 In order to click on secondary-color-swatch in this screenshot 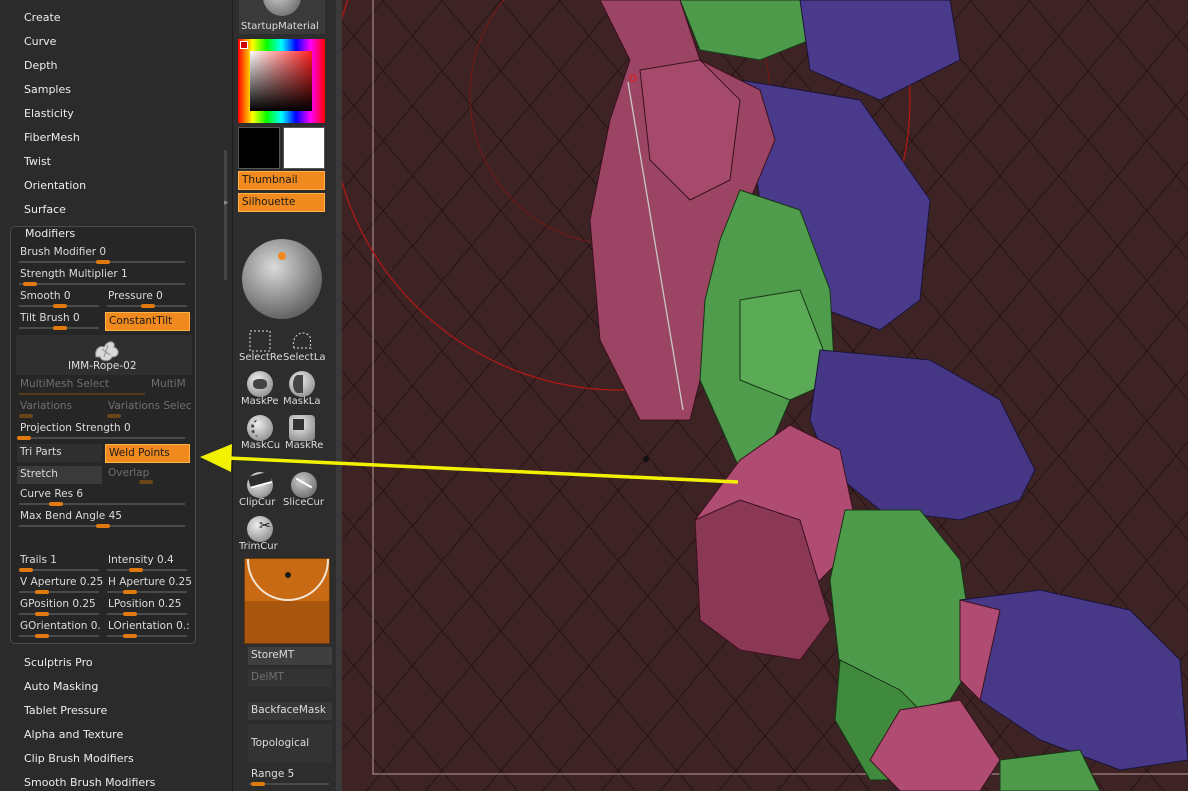, I will do `click(259, 148)`.